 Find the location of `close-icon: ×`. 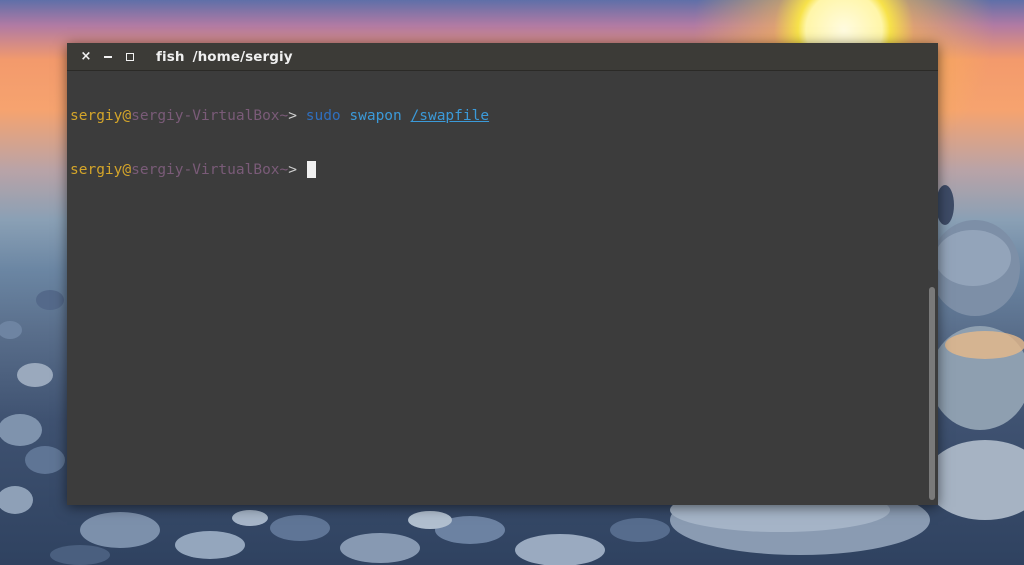

close-icon: × is located at coordinates (86, 56).